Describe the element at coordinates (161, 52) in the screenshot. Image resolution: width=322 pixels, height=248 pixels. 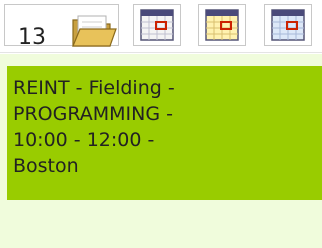
I see `header-divider` at that location.